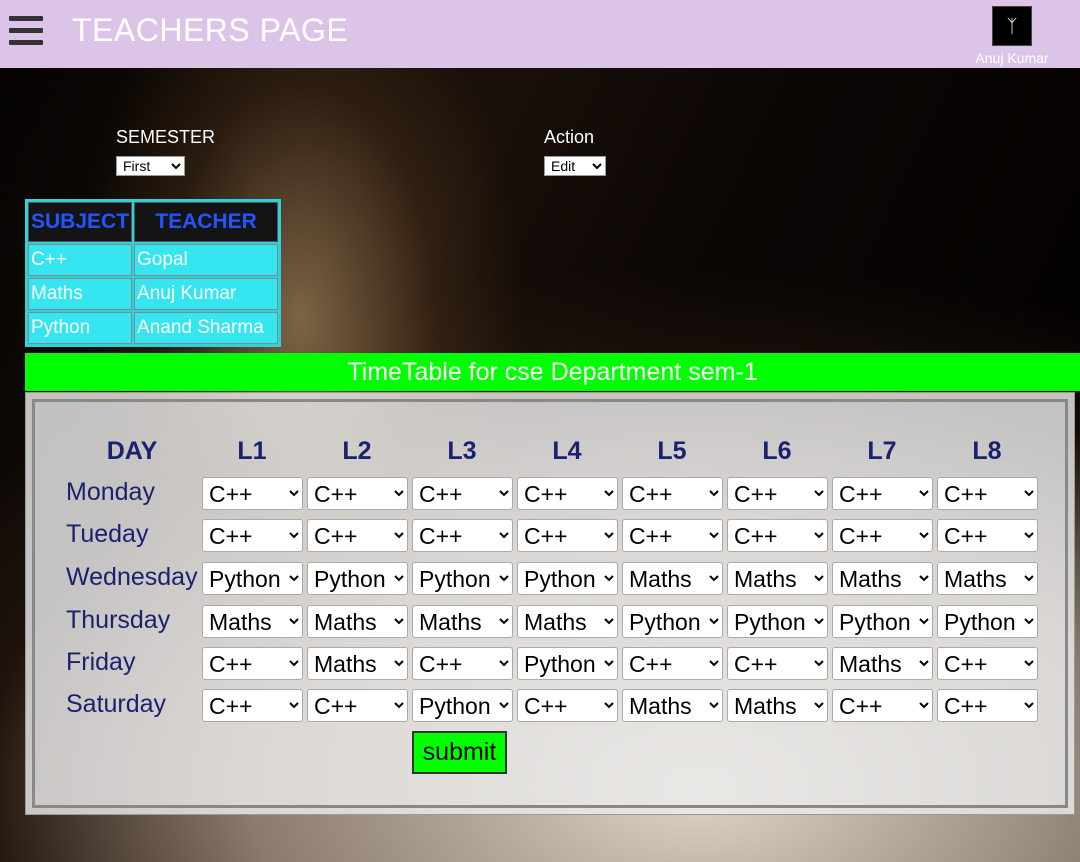  Describe the element at coordinates (80, 260) in the screenshot. I see `subject-cell: C++` at that location.